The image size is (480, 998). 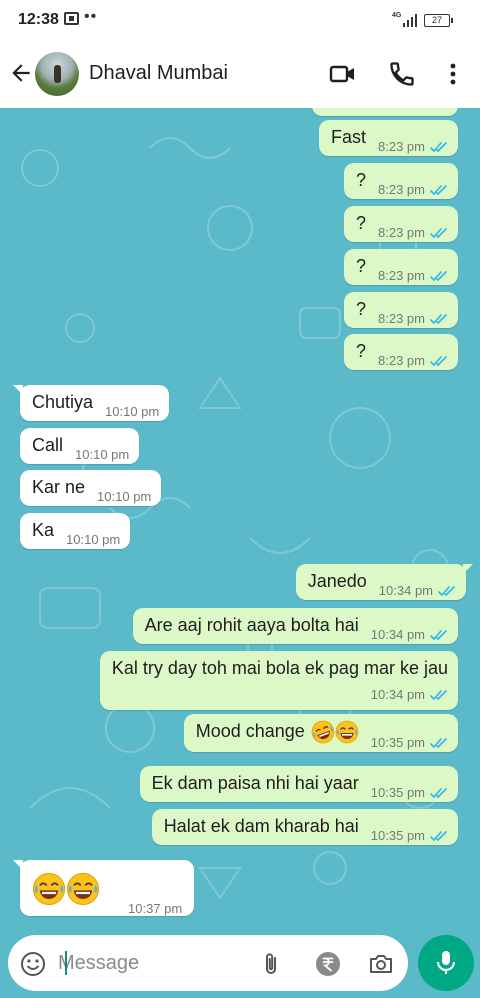 What do you see at coordinates (323, 732) in the screenshot?
I see `rolling-laugh-emoji` at bounding box center [323, 732].